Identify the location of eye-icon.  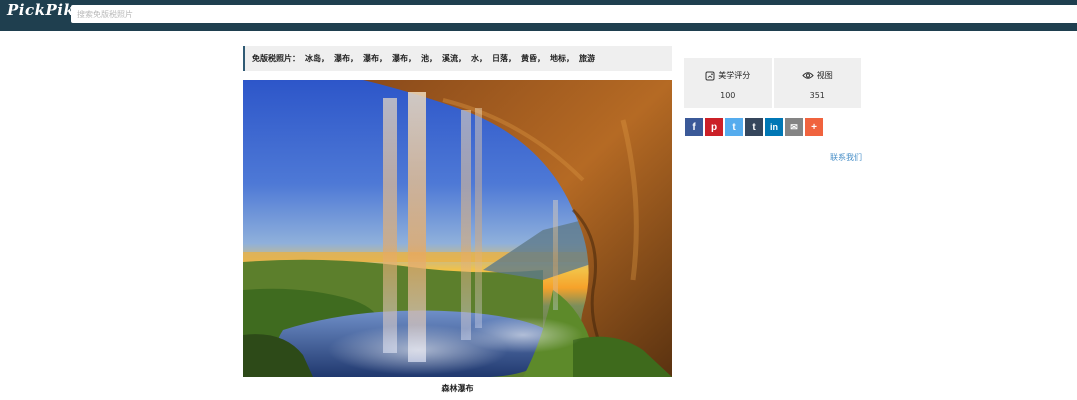
(808, 75).